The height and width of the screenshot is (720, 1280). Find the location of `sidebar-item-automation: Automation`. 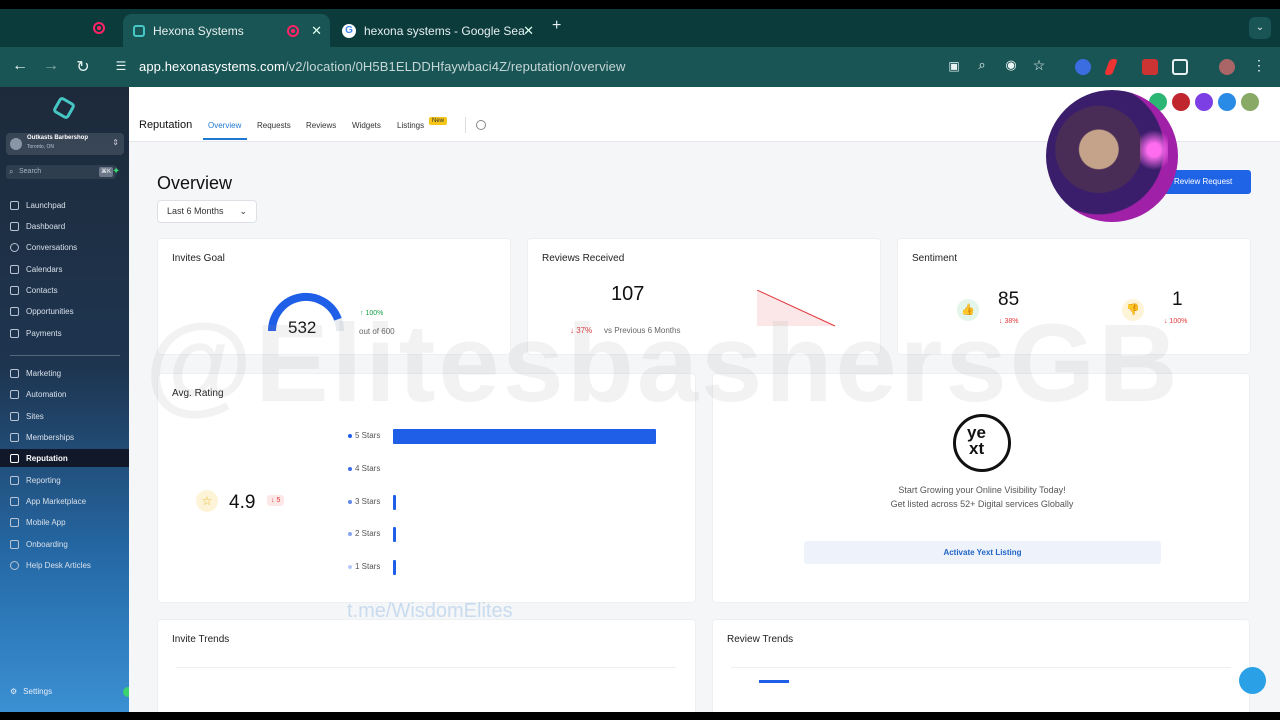

sidebar-item-automation: Automation is located at coordinates (64, 394).